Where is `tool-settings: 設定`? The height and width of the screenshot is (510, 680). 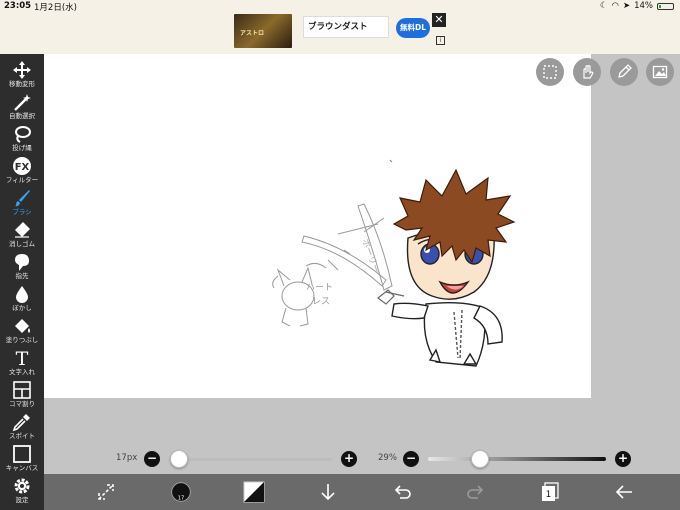 tool-settings: 設定 is located at coordinates (22, 490).